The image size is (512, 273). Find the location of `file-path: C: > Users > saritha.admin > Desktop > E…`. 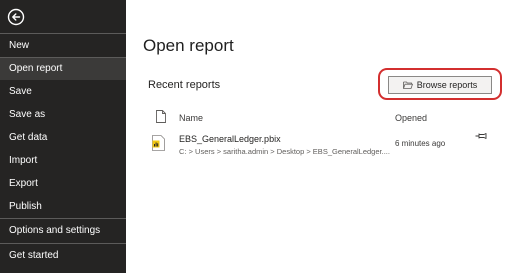

file-path: C: > Users > saritha.admin > Desktop > E… is located at coordinates (284, 151).